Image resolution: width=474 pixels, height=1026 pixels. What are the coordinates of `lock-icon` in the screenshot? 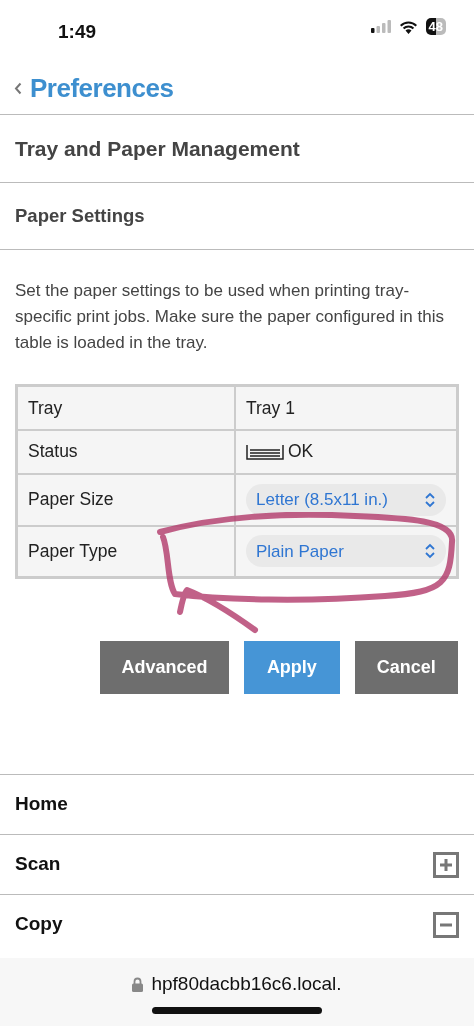 It's located at (138, 984).